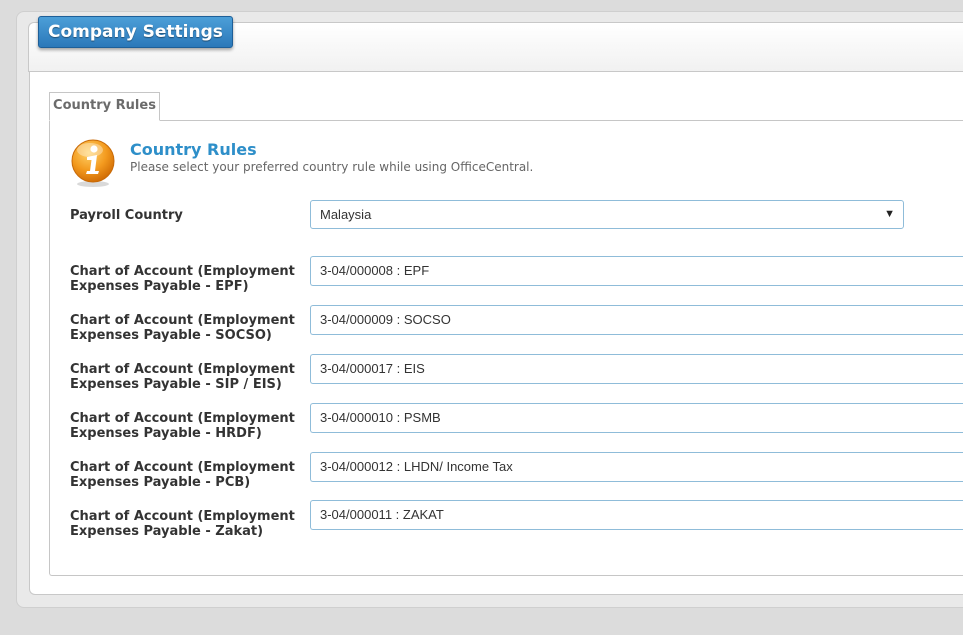 This screenshot has height=635, width=963. What do you see at coordinates (93, 163) in the screenshot?
I see `info-icon` at bounding box center [93, 163].